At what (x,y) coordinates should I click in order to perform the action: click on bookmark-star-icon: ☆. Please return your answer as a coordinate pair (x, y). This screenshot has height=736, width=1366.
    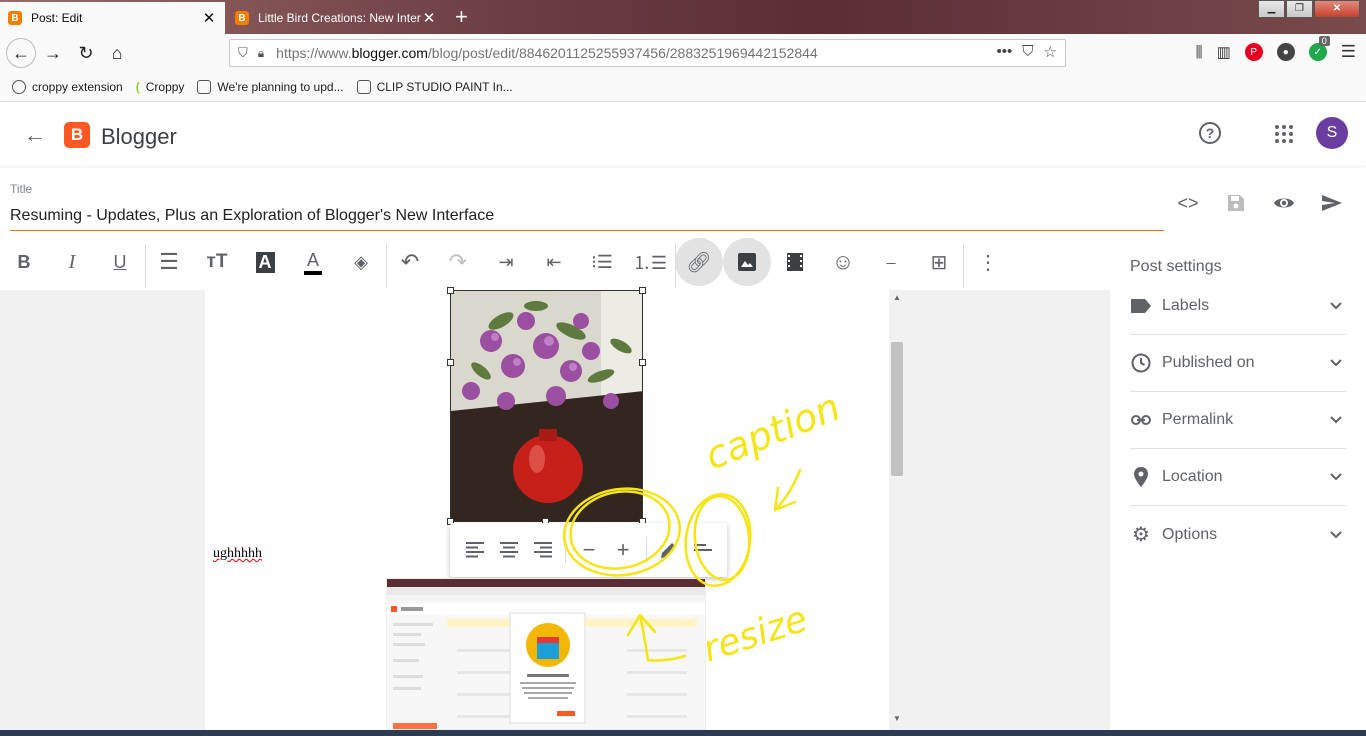
    Looking at the image, I should click on (1050, 52).